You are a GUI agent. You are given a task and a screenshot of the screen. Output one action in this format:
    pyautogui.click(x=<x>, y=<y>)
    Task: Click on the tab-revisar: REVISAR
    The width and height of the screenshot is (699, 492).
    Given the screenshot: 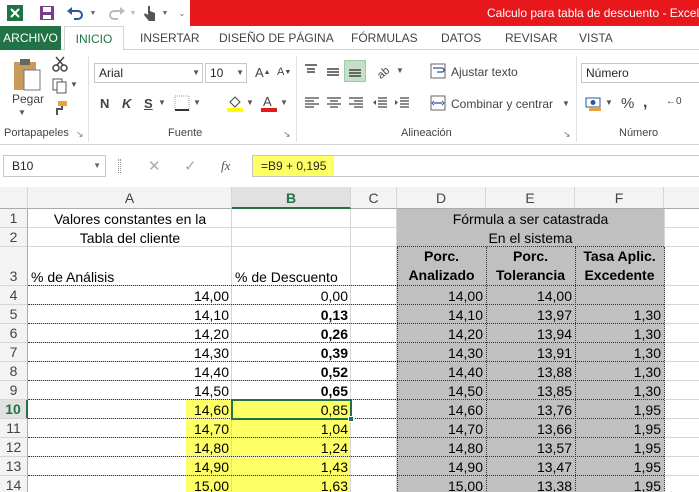 What is the action you would take?
    pyautogui.click(x=531, y=38)
    